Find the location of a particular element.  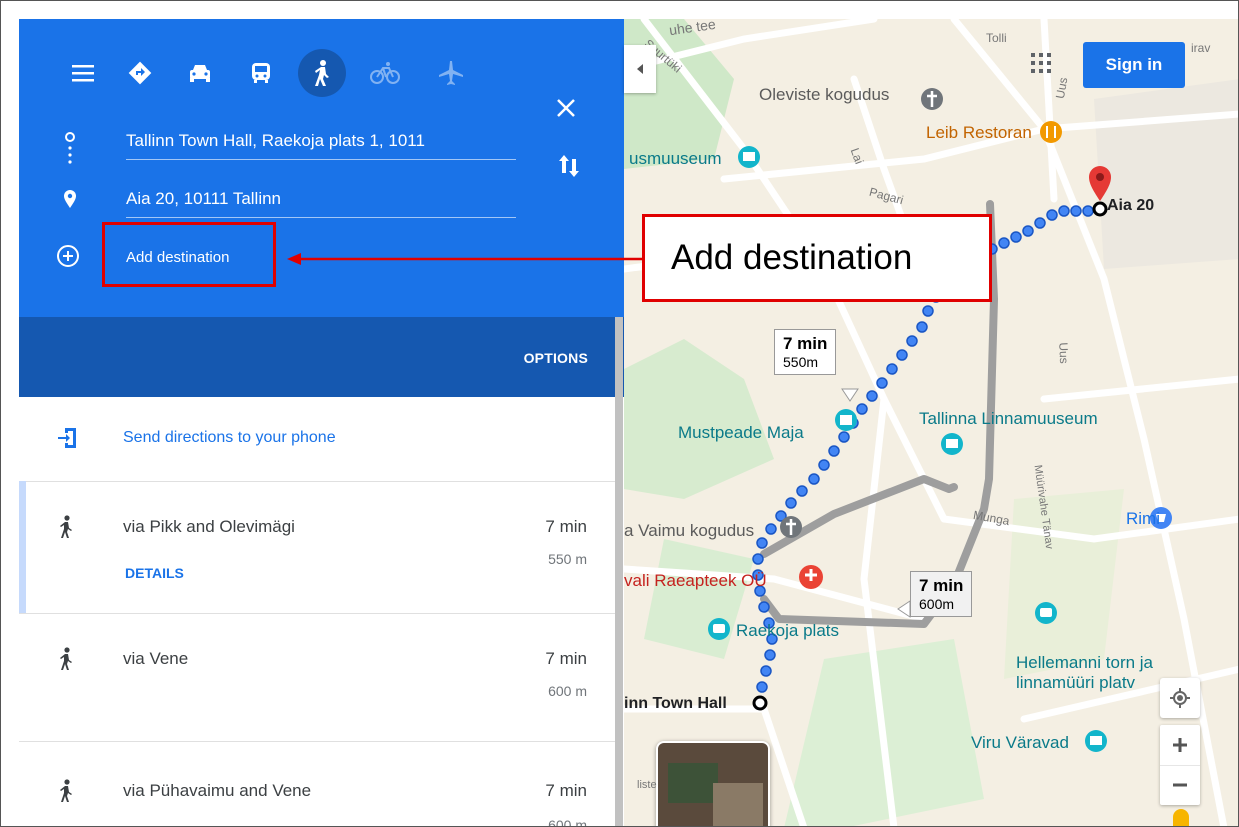

route-bubble-distance: 550m is located at coordinates (801, 362).